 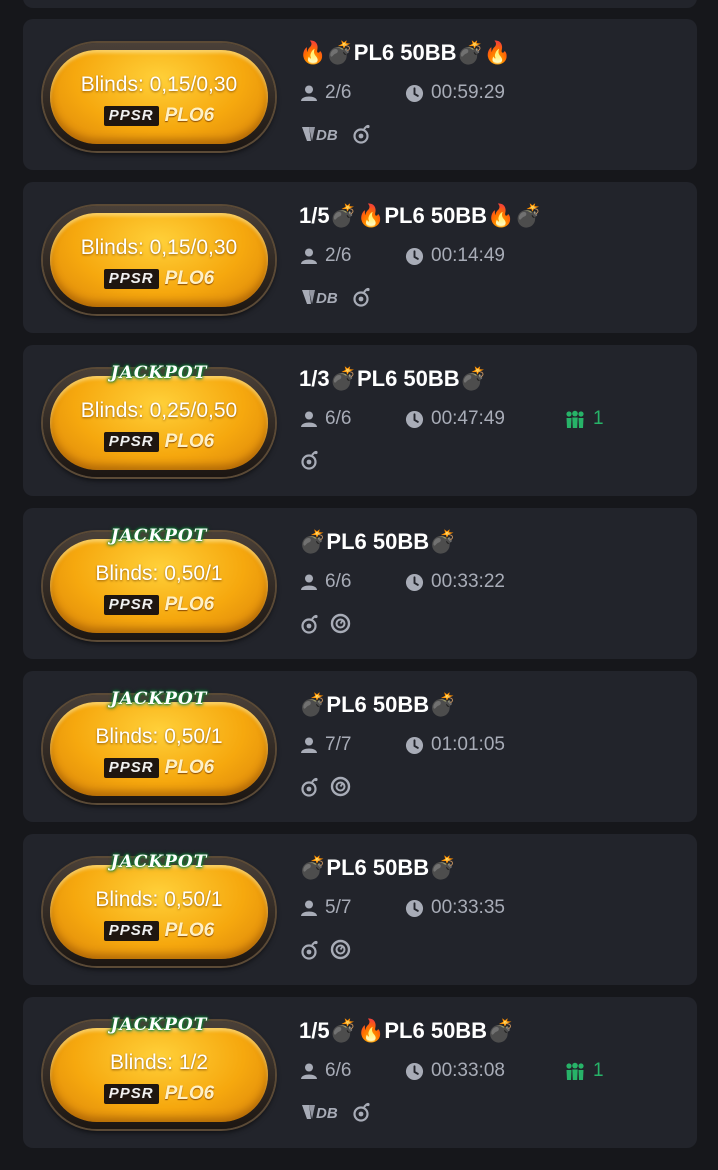 What do you see at coordinates (338, 907) in the screenshot?
I see `players-value: 5/7` at bounding box center [338, 907].